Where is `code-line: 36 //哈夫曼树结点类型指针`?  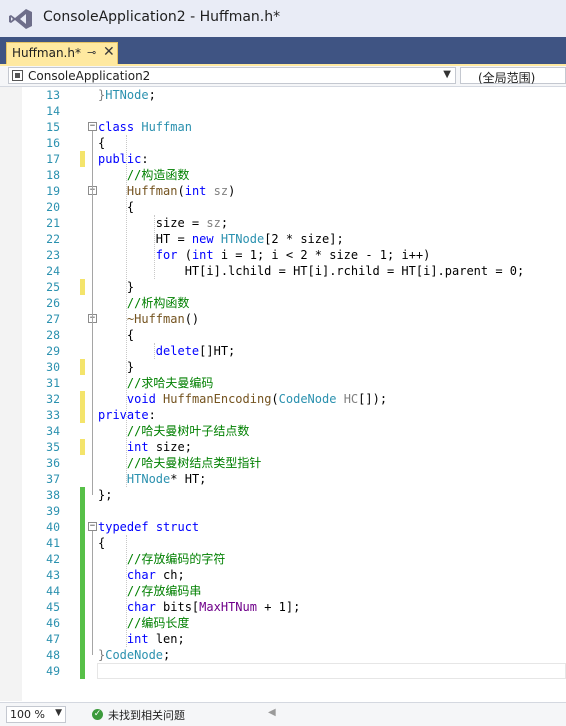
code-line: 36 //哈夫曼树结点类型指针 is located at coordinates (283, 463).